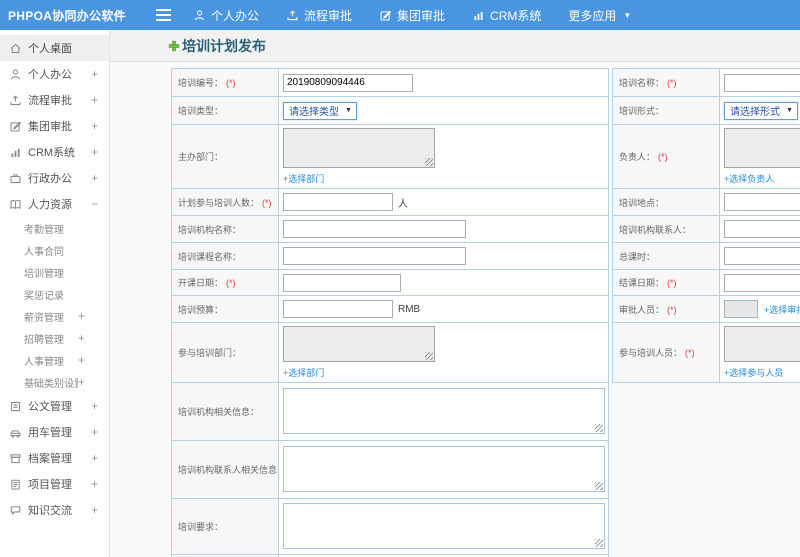  What do you see at coordinates (592, 15) in the screenshot?
I see `nav-label: 更多应用` at bounding box center [592, 15].